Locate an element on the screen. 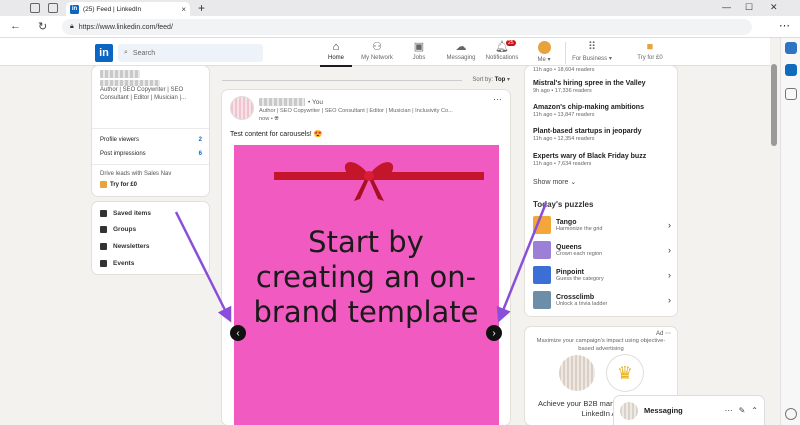  show-more-button: Show more ⌄ is located at coordinates (554, 182).